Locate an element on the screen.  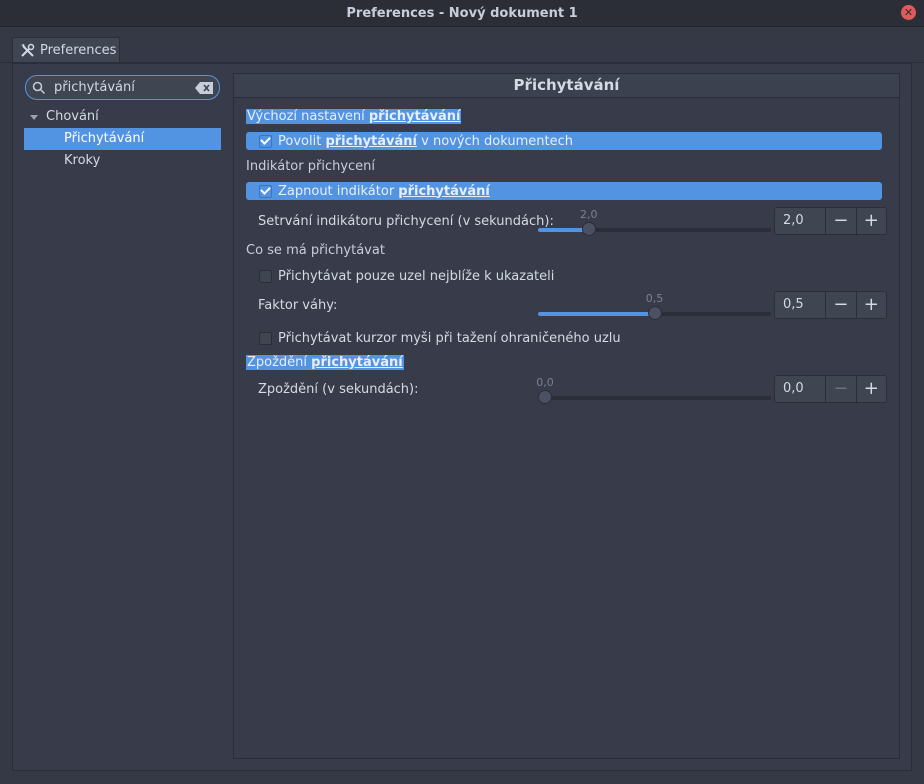
check-suffix: v nových dokumentech is located at coordinates (495, 141).